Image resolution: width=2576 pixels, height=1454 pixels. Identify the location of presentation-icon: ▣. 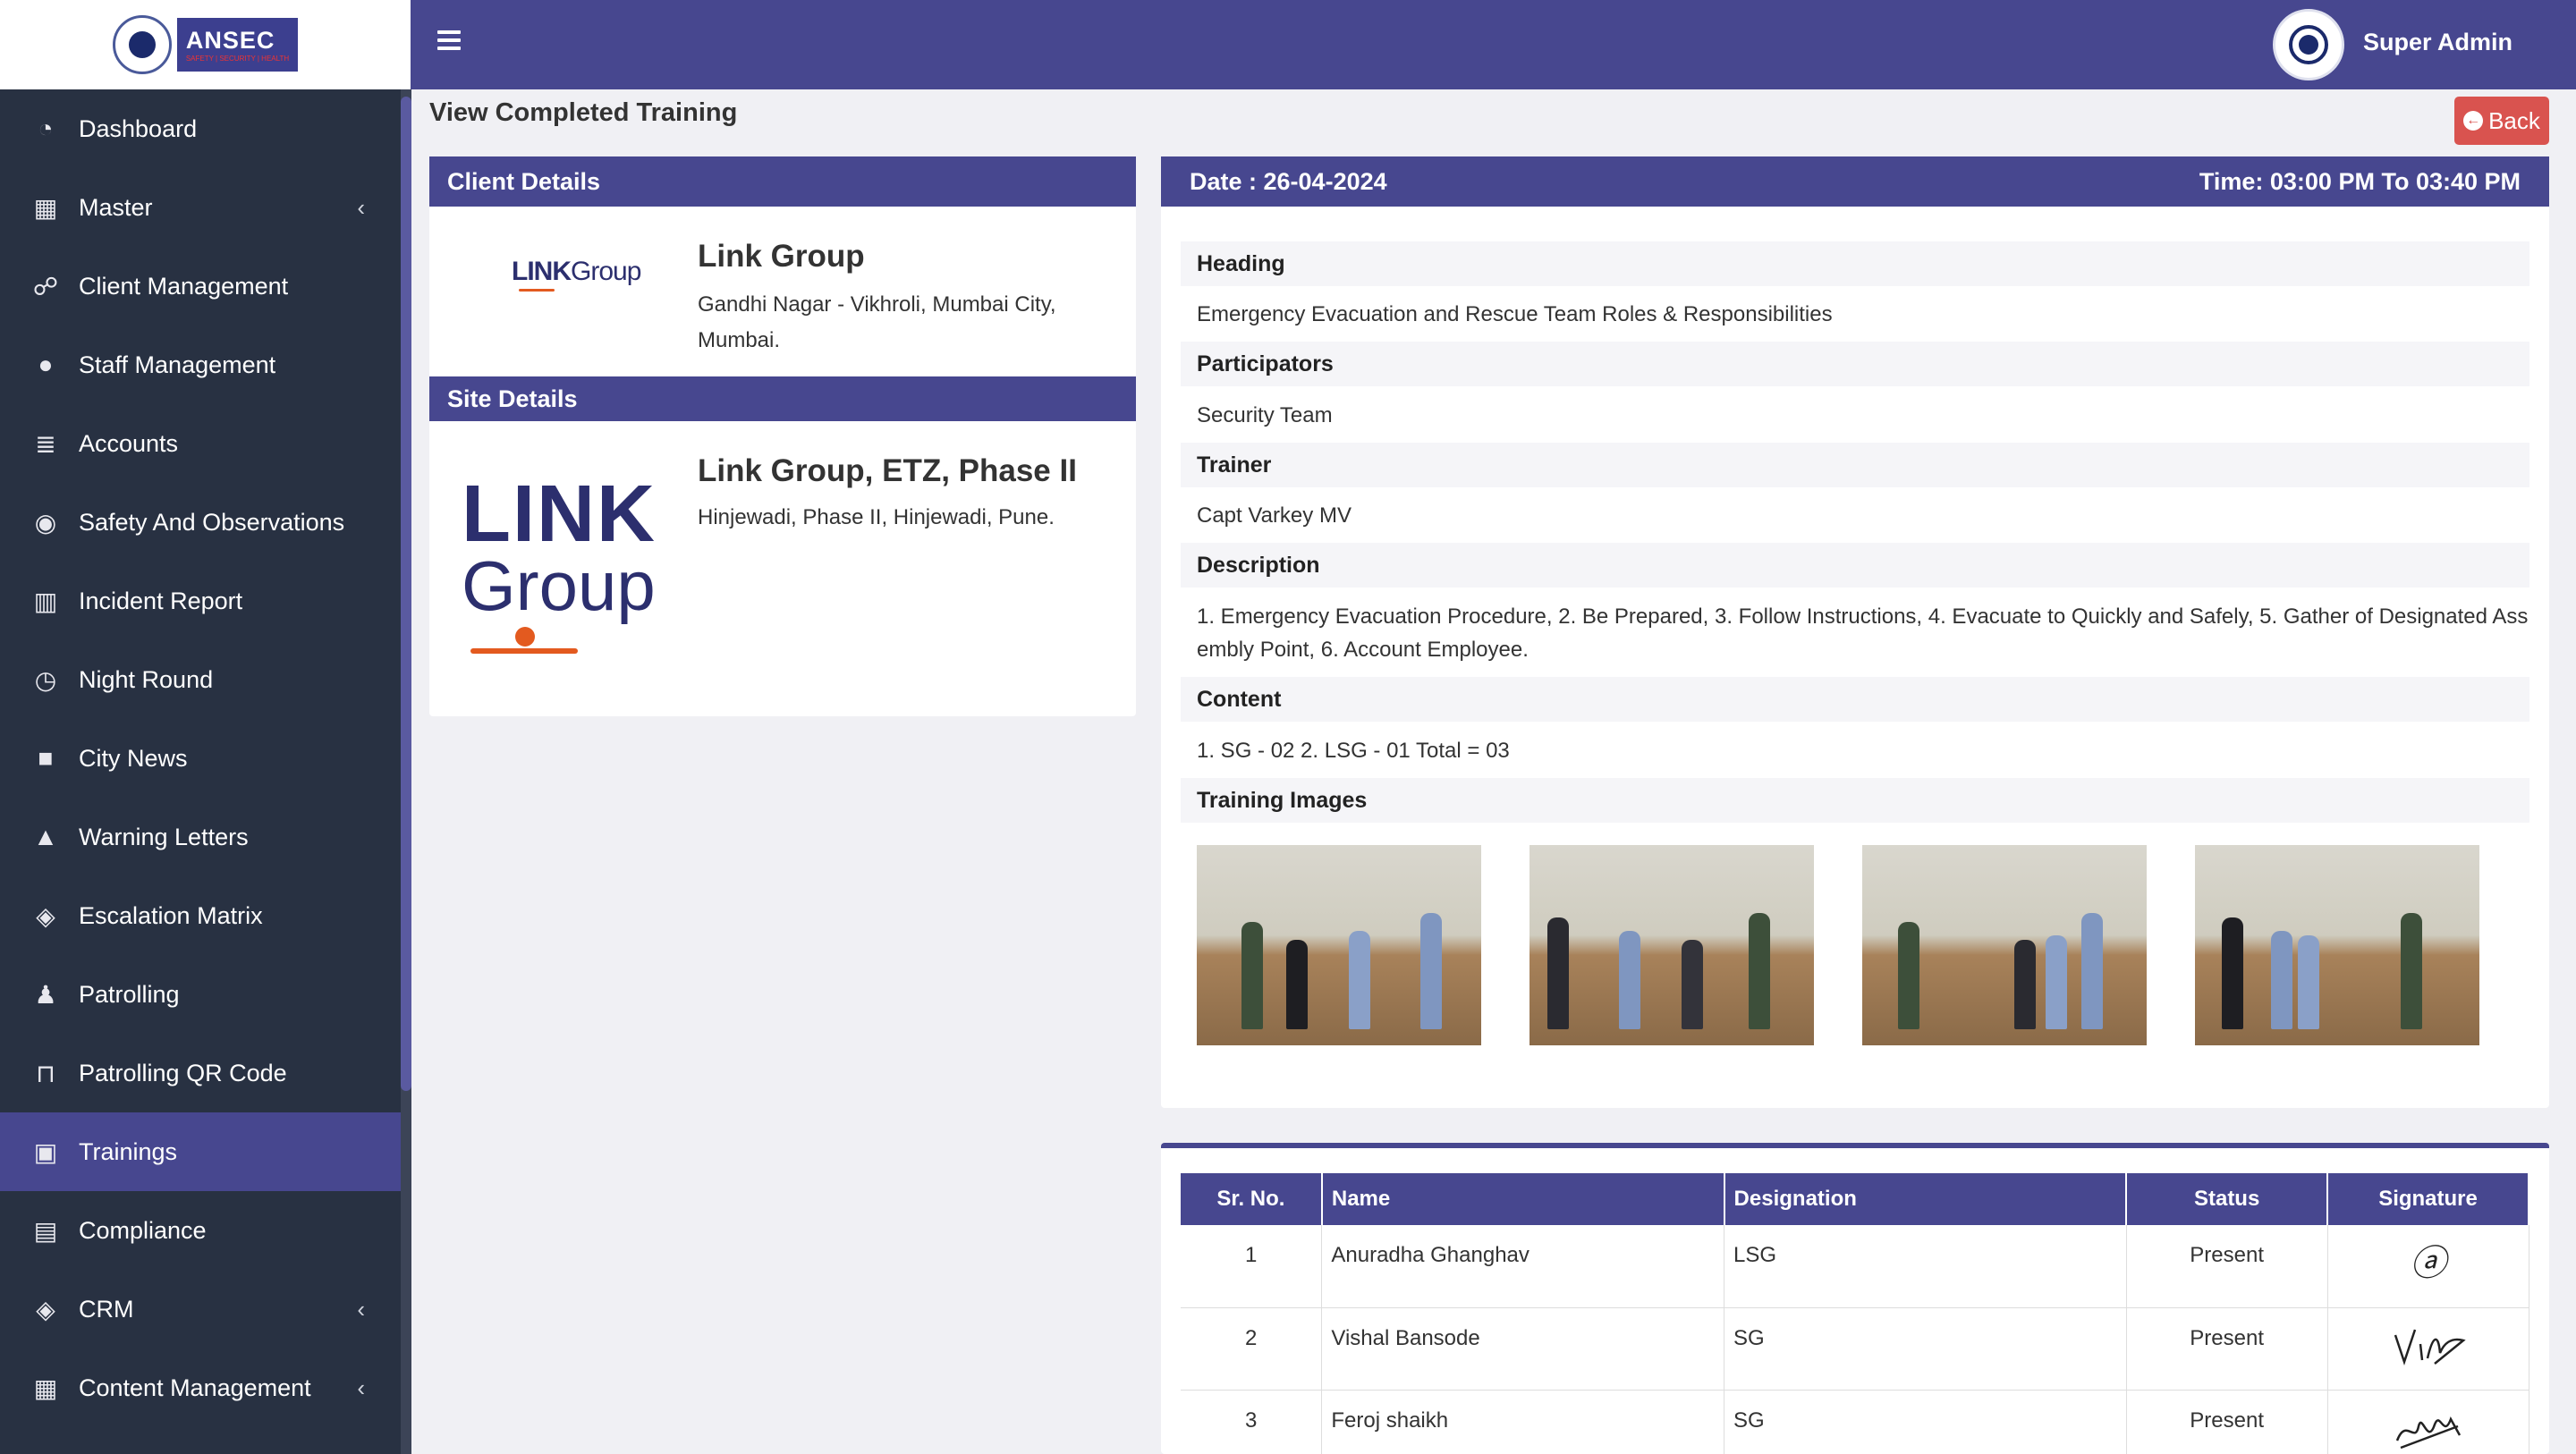
(45, 1151).